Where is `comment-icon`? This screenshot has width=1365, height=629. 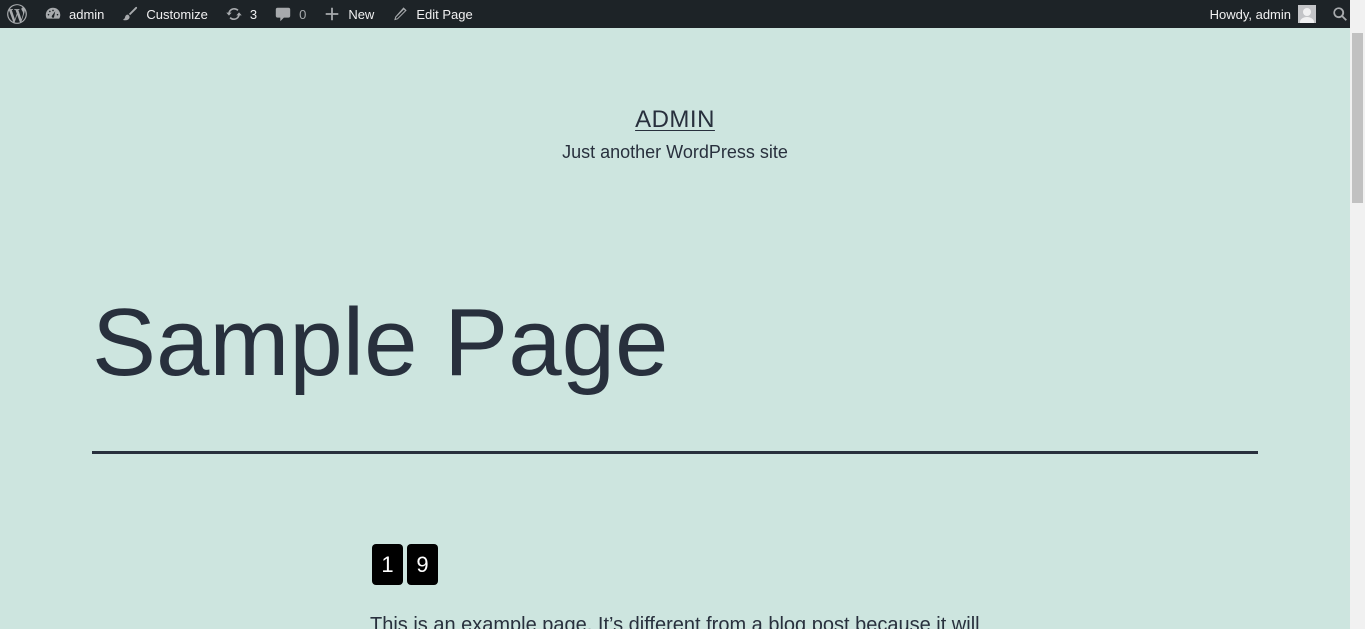 comment-icon is located at coordinates (283, 14).